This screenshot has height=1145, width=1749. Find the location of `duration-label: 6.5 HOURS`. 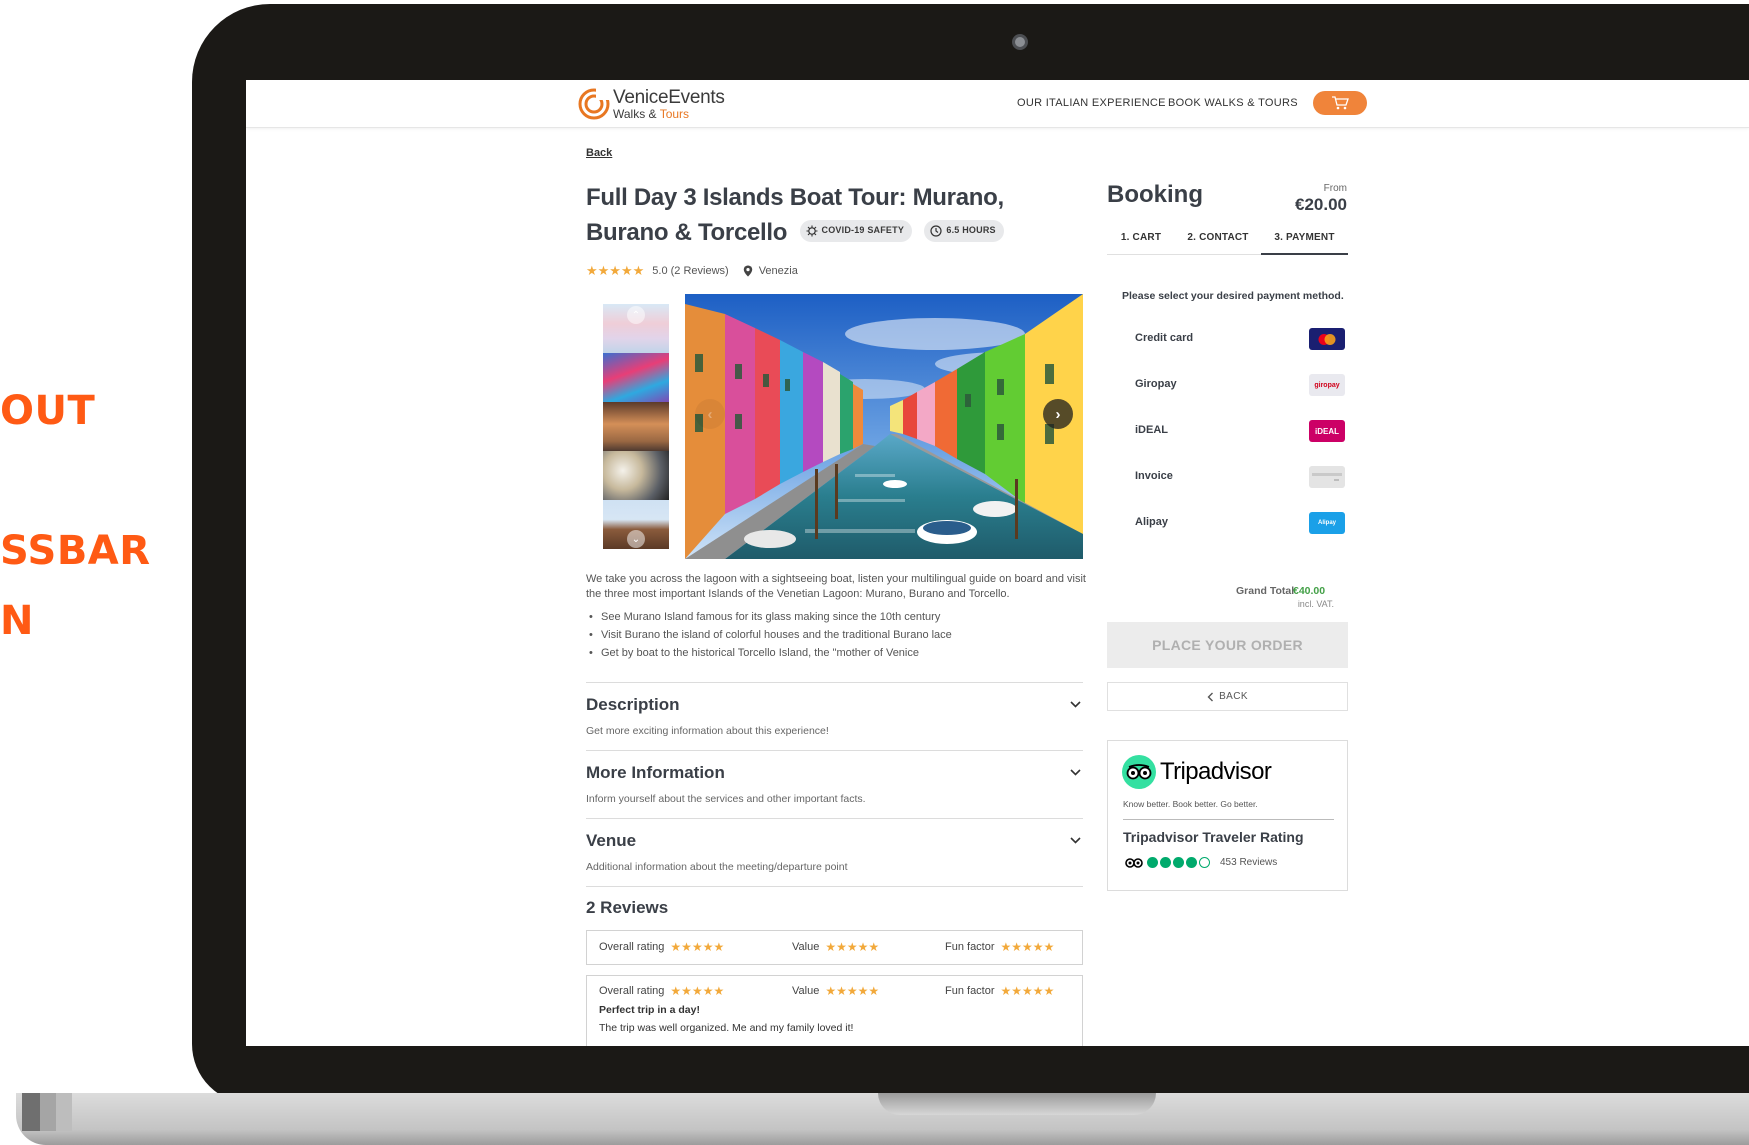

duration-label: 6.5 HOURS is located at coordinates (971, 230).